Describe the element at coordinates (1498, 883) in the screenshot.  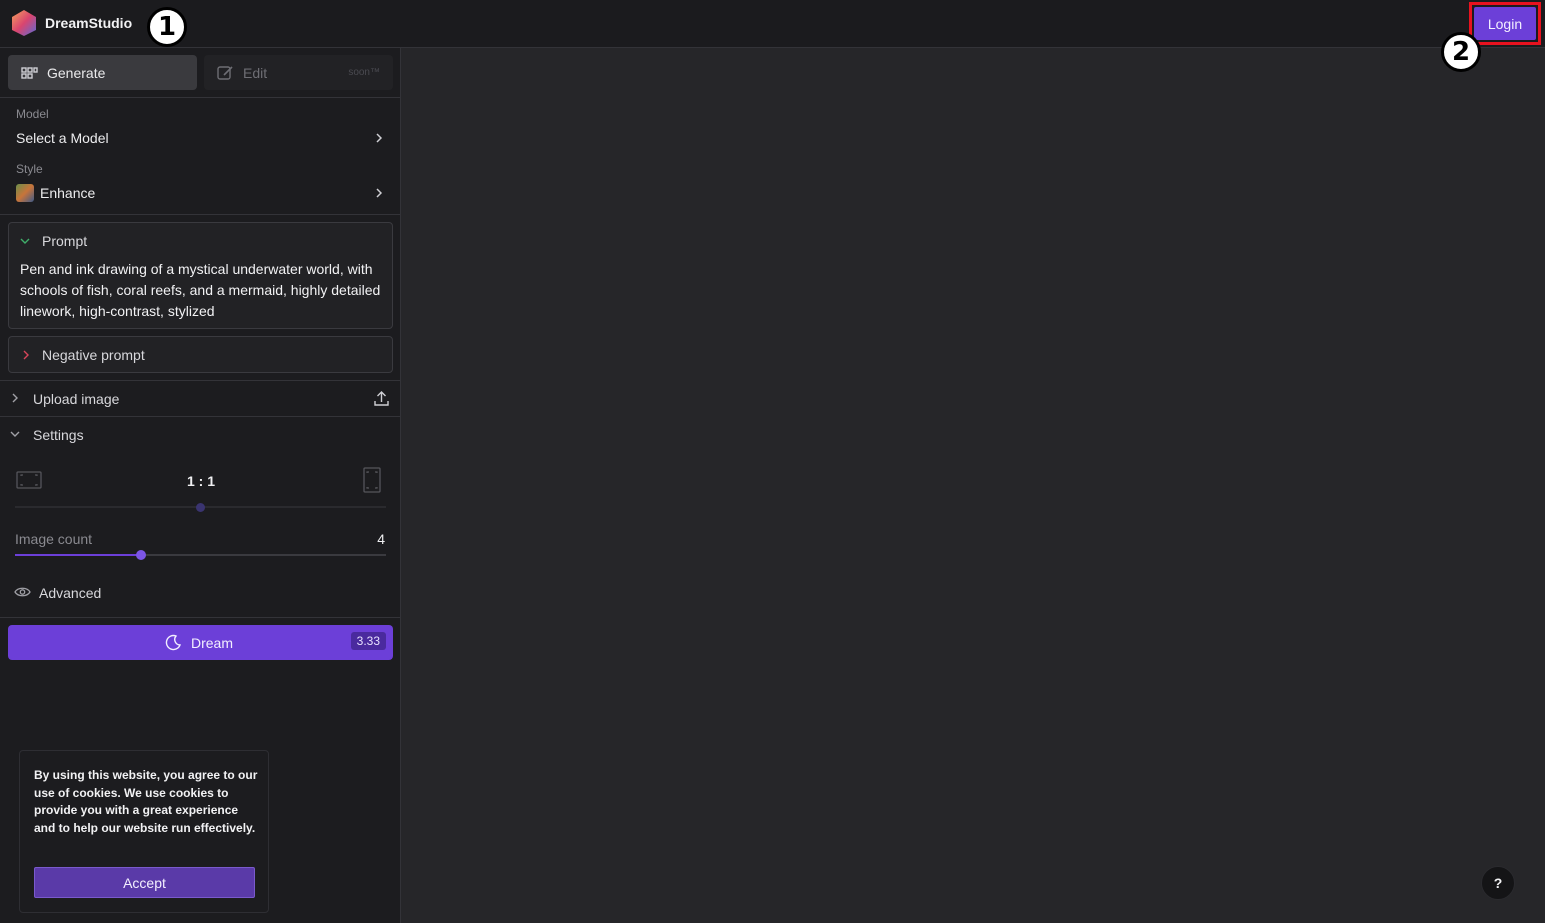
I see `help-button: ?` at that location.